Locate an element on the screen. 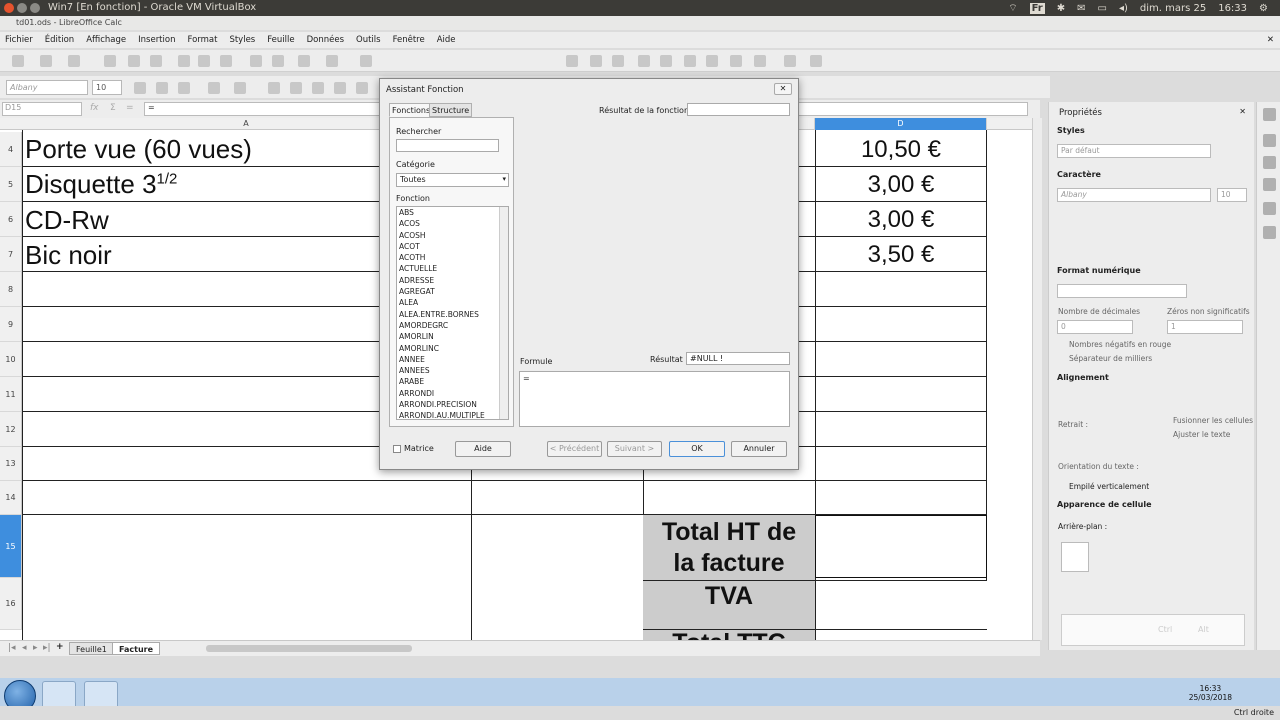  function-list-item: ACOSH is located at coordinates (452, 235).